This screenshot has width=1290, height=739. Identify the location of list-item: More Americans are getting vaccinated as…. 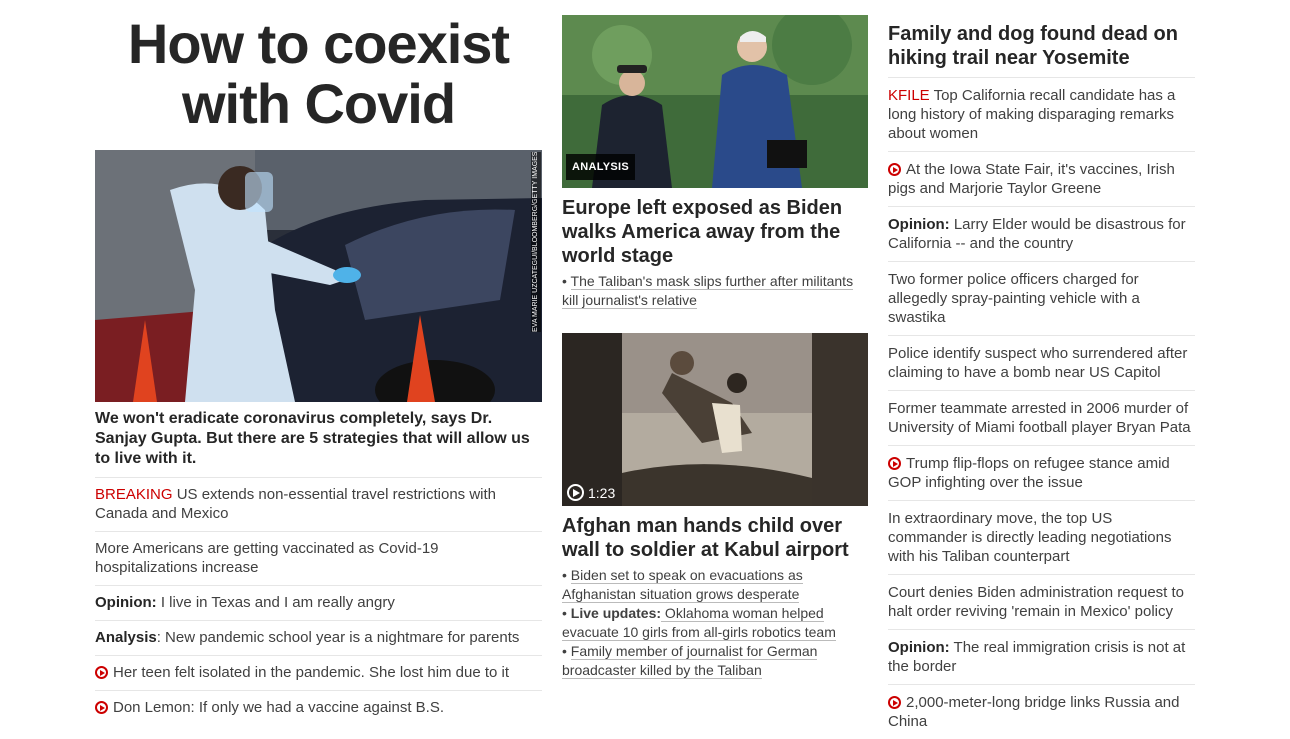
(318, 559).